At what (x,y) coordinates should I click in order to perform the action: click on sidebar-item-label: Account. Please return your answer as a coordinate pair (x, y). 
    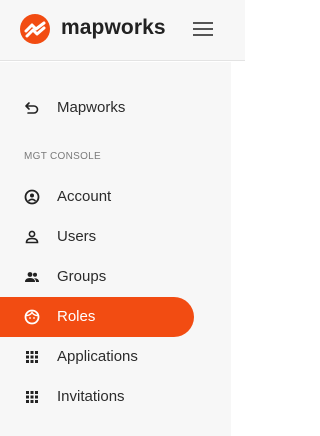
    Looking at the image, I should click on (84, 196).